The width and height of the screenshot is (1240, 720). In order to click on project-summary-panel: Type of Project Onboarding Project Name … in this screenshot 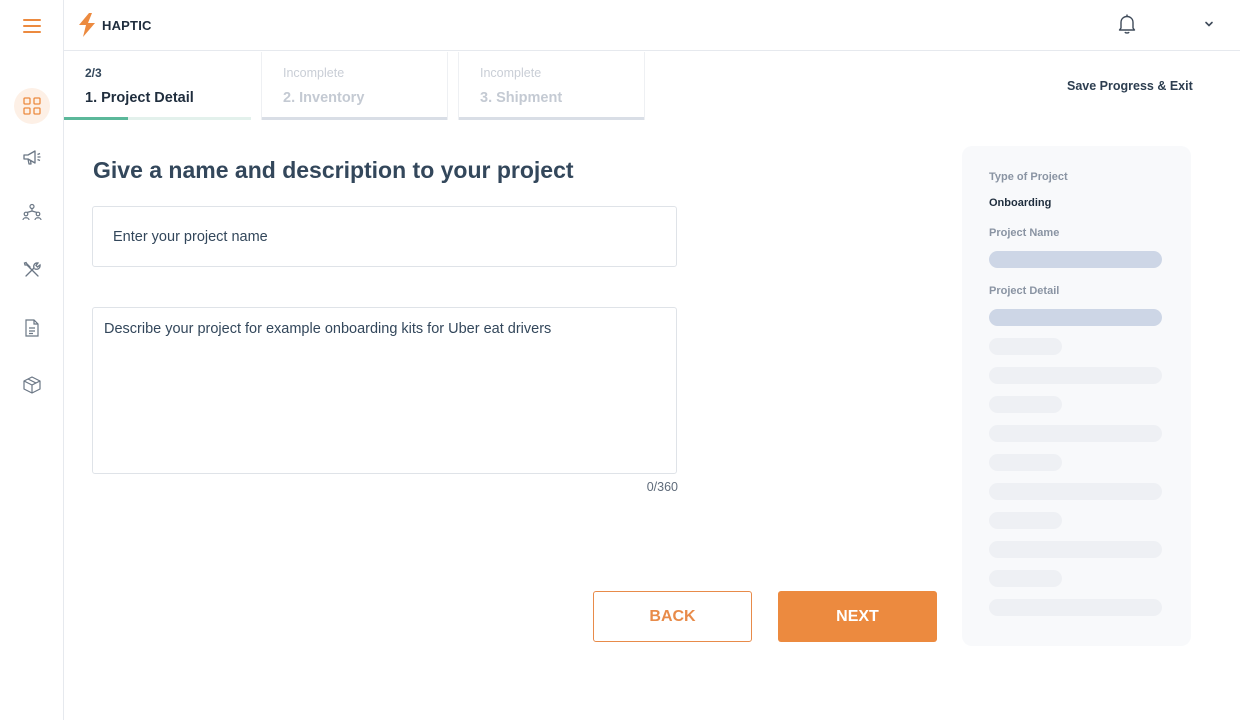, I will do `click(1076, 396)`.